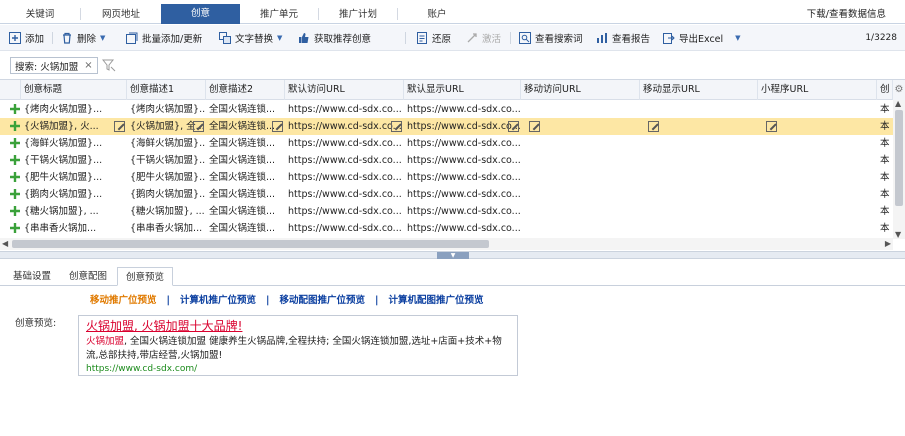  What do you see at coordinates (436, 300) in the screenshot?
I see `pc-image-preview-link: 计算机配图推广位预览` at bounding box center [436, 300].